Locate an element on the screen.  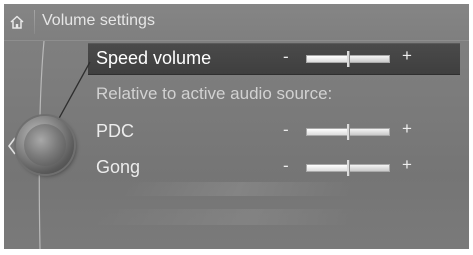
pointer-line is located at coordinates (64, 144).